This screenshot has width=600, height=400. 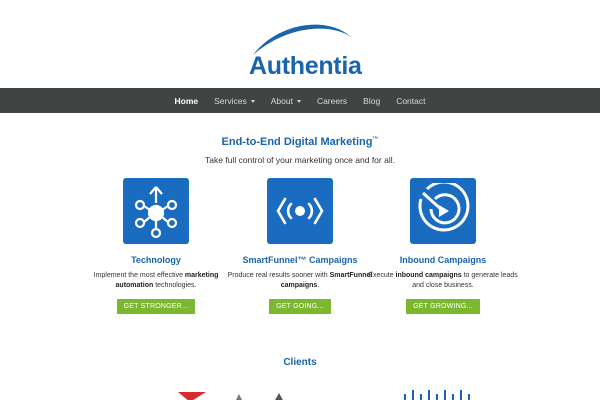 I want to click on hero-headline: End-to-End Digital Marketing™, so click(x=300, y=142).